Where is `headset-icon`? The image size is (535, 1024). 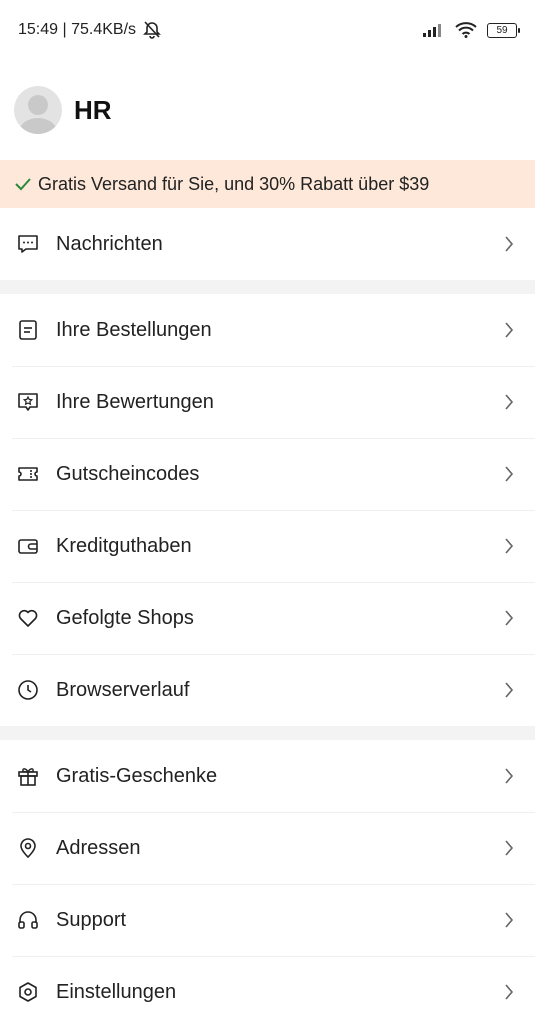
headset-icon is located at coordinates (28, 920).